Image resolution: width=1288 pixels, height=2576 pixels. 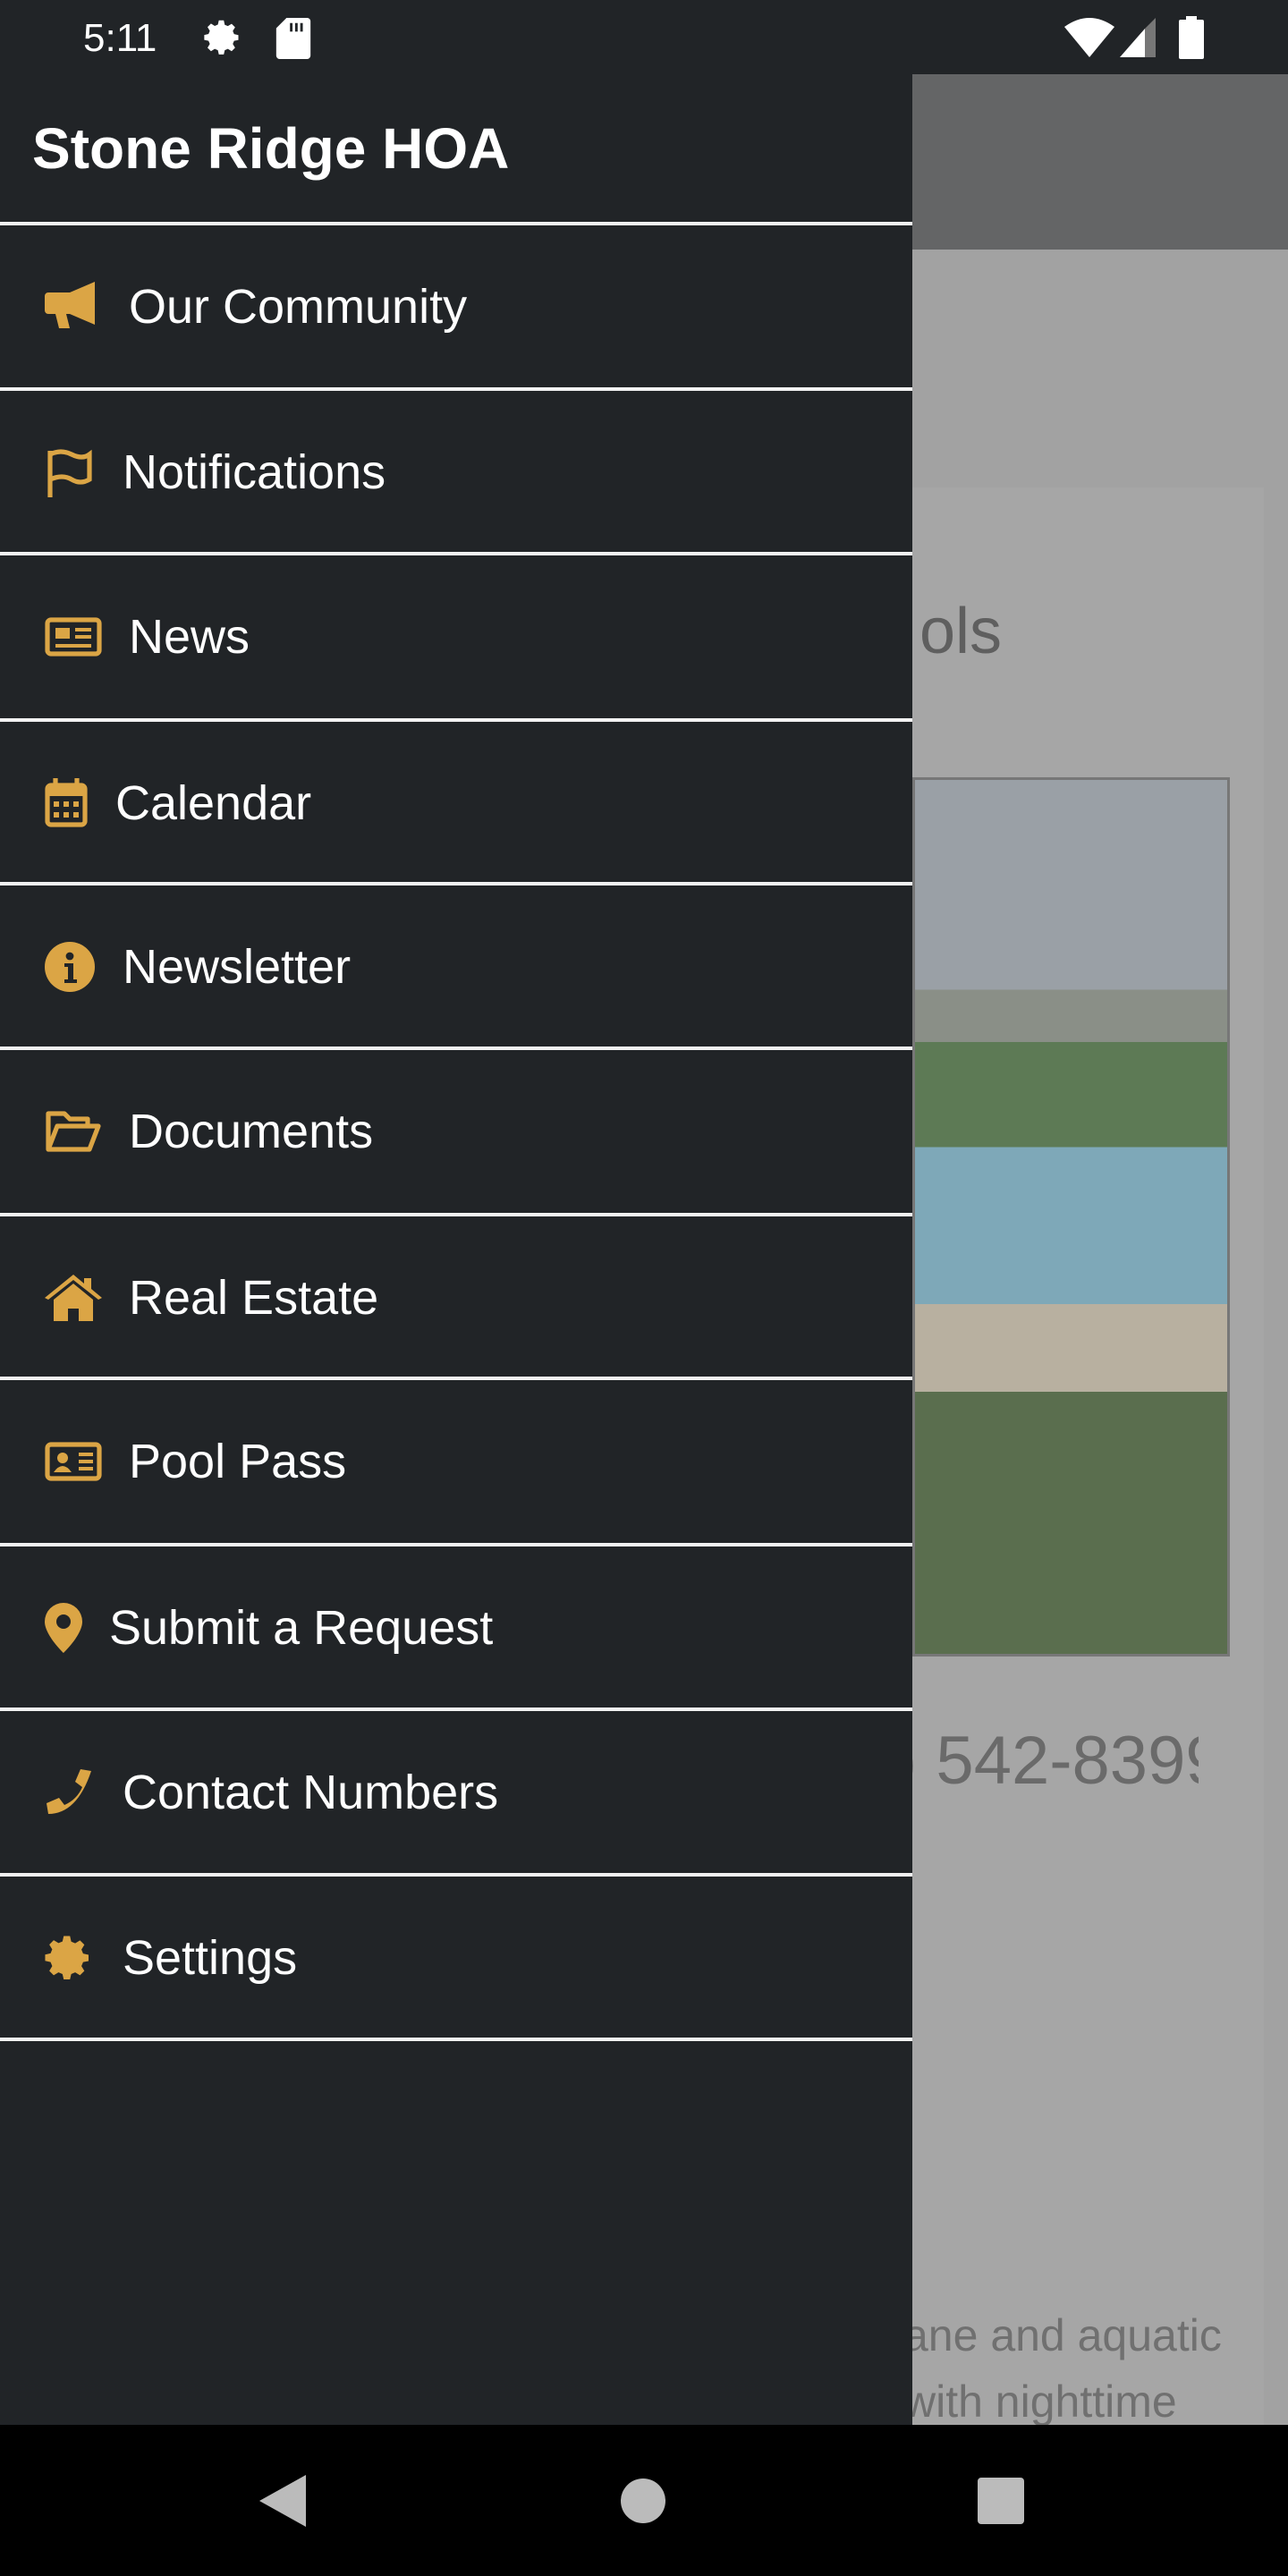 I want to click on background-app-bar, so click(x=1100, y=162).